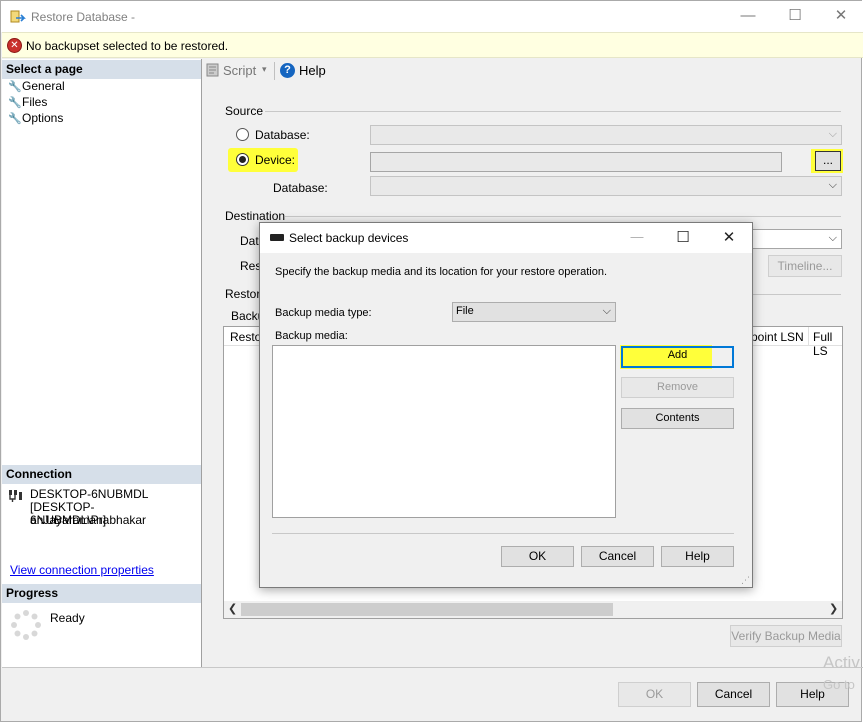 The width and height of the screenshot is (866, 722). Describe the element at coordinates (748, 17) in the screenshot. I see `minimize-button: —` at that location.